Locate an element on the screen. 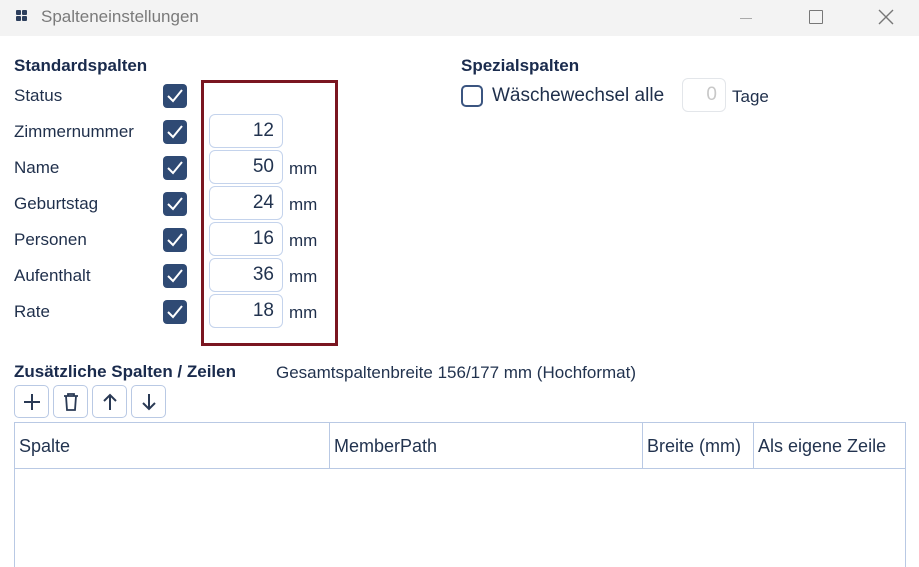  minimize-icon is located at coordinates (746, 18).